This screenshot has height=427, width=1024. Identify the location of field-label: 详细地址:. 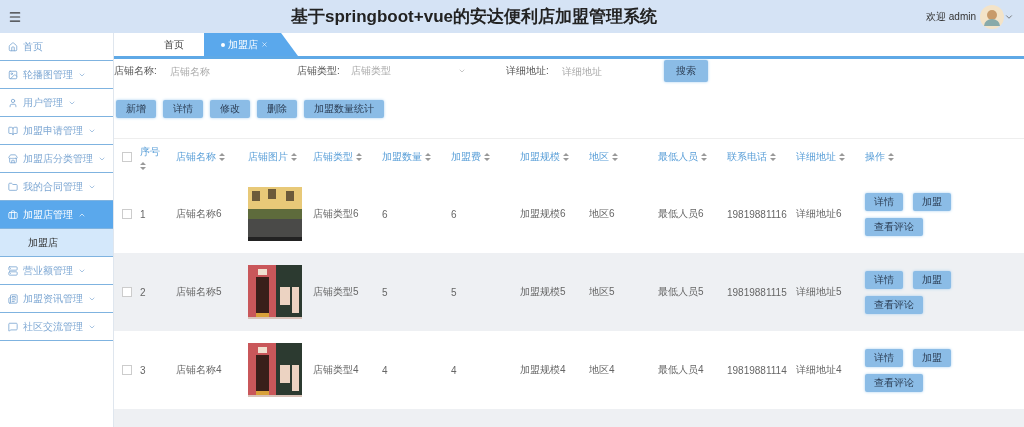
(528, 71).